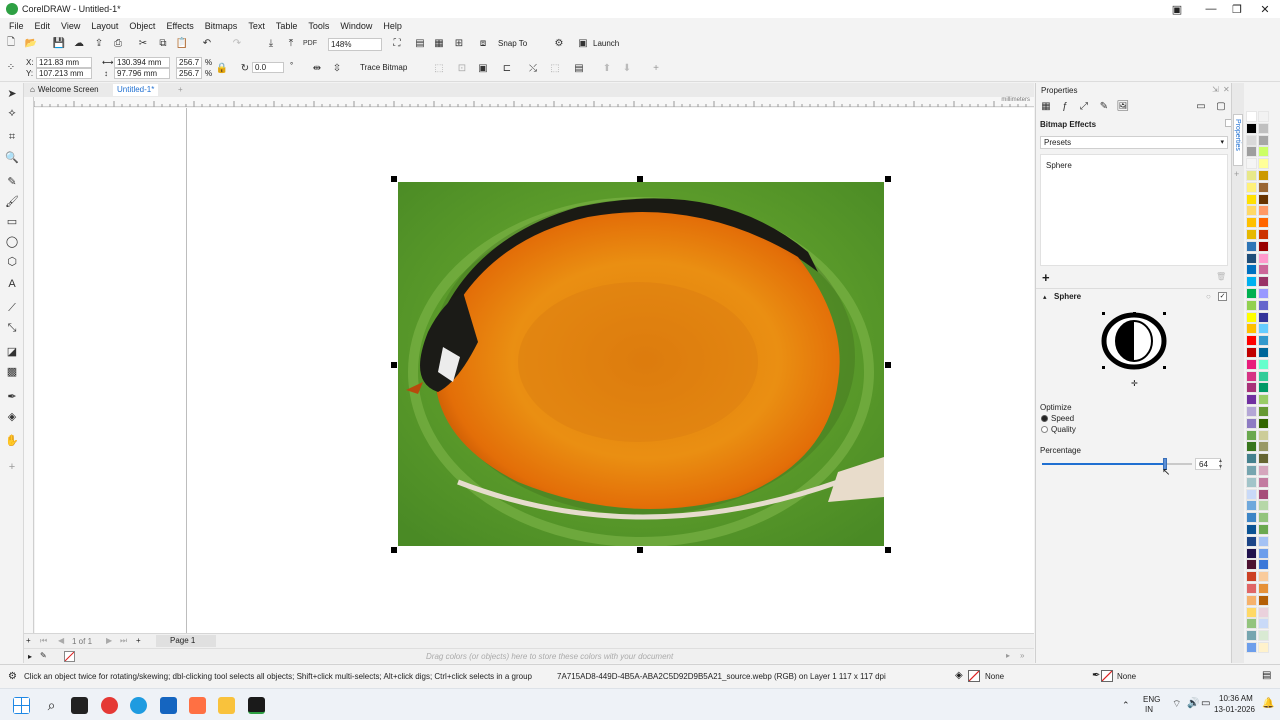 Image resolution: width=1280 pixels, height=720 pixels. What do you see at coordinates (1268, 703) in the screenshot?
I see `notifications-icon: 🔔` at bounding box center [1268, 703].